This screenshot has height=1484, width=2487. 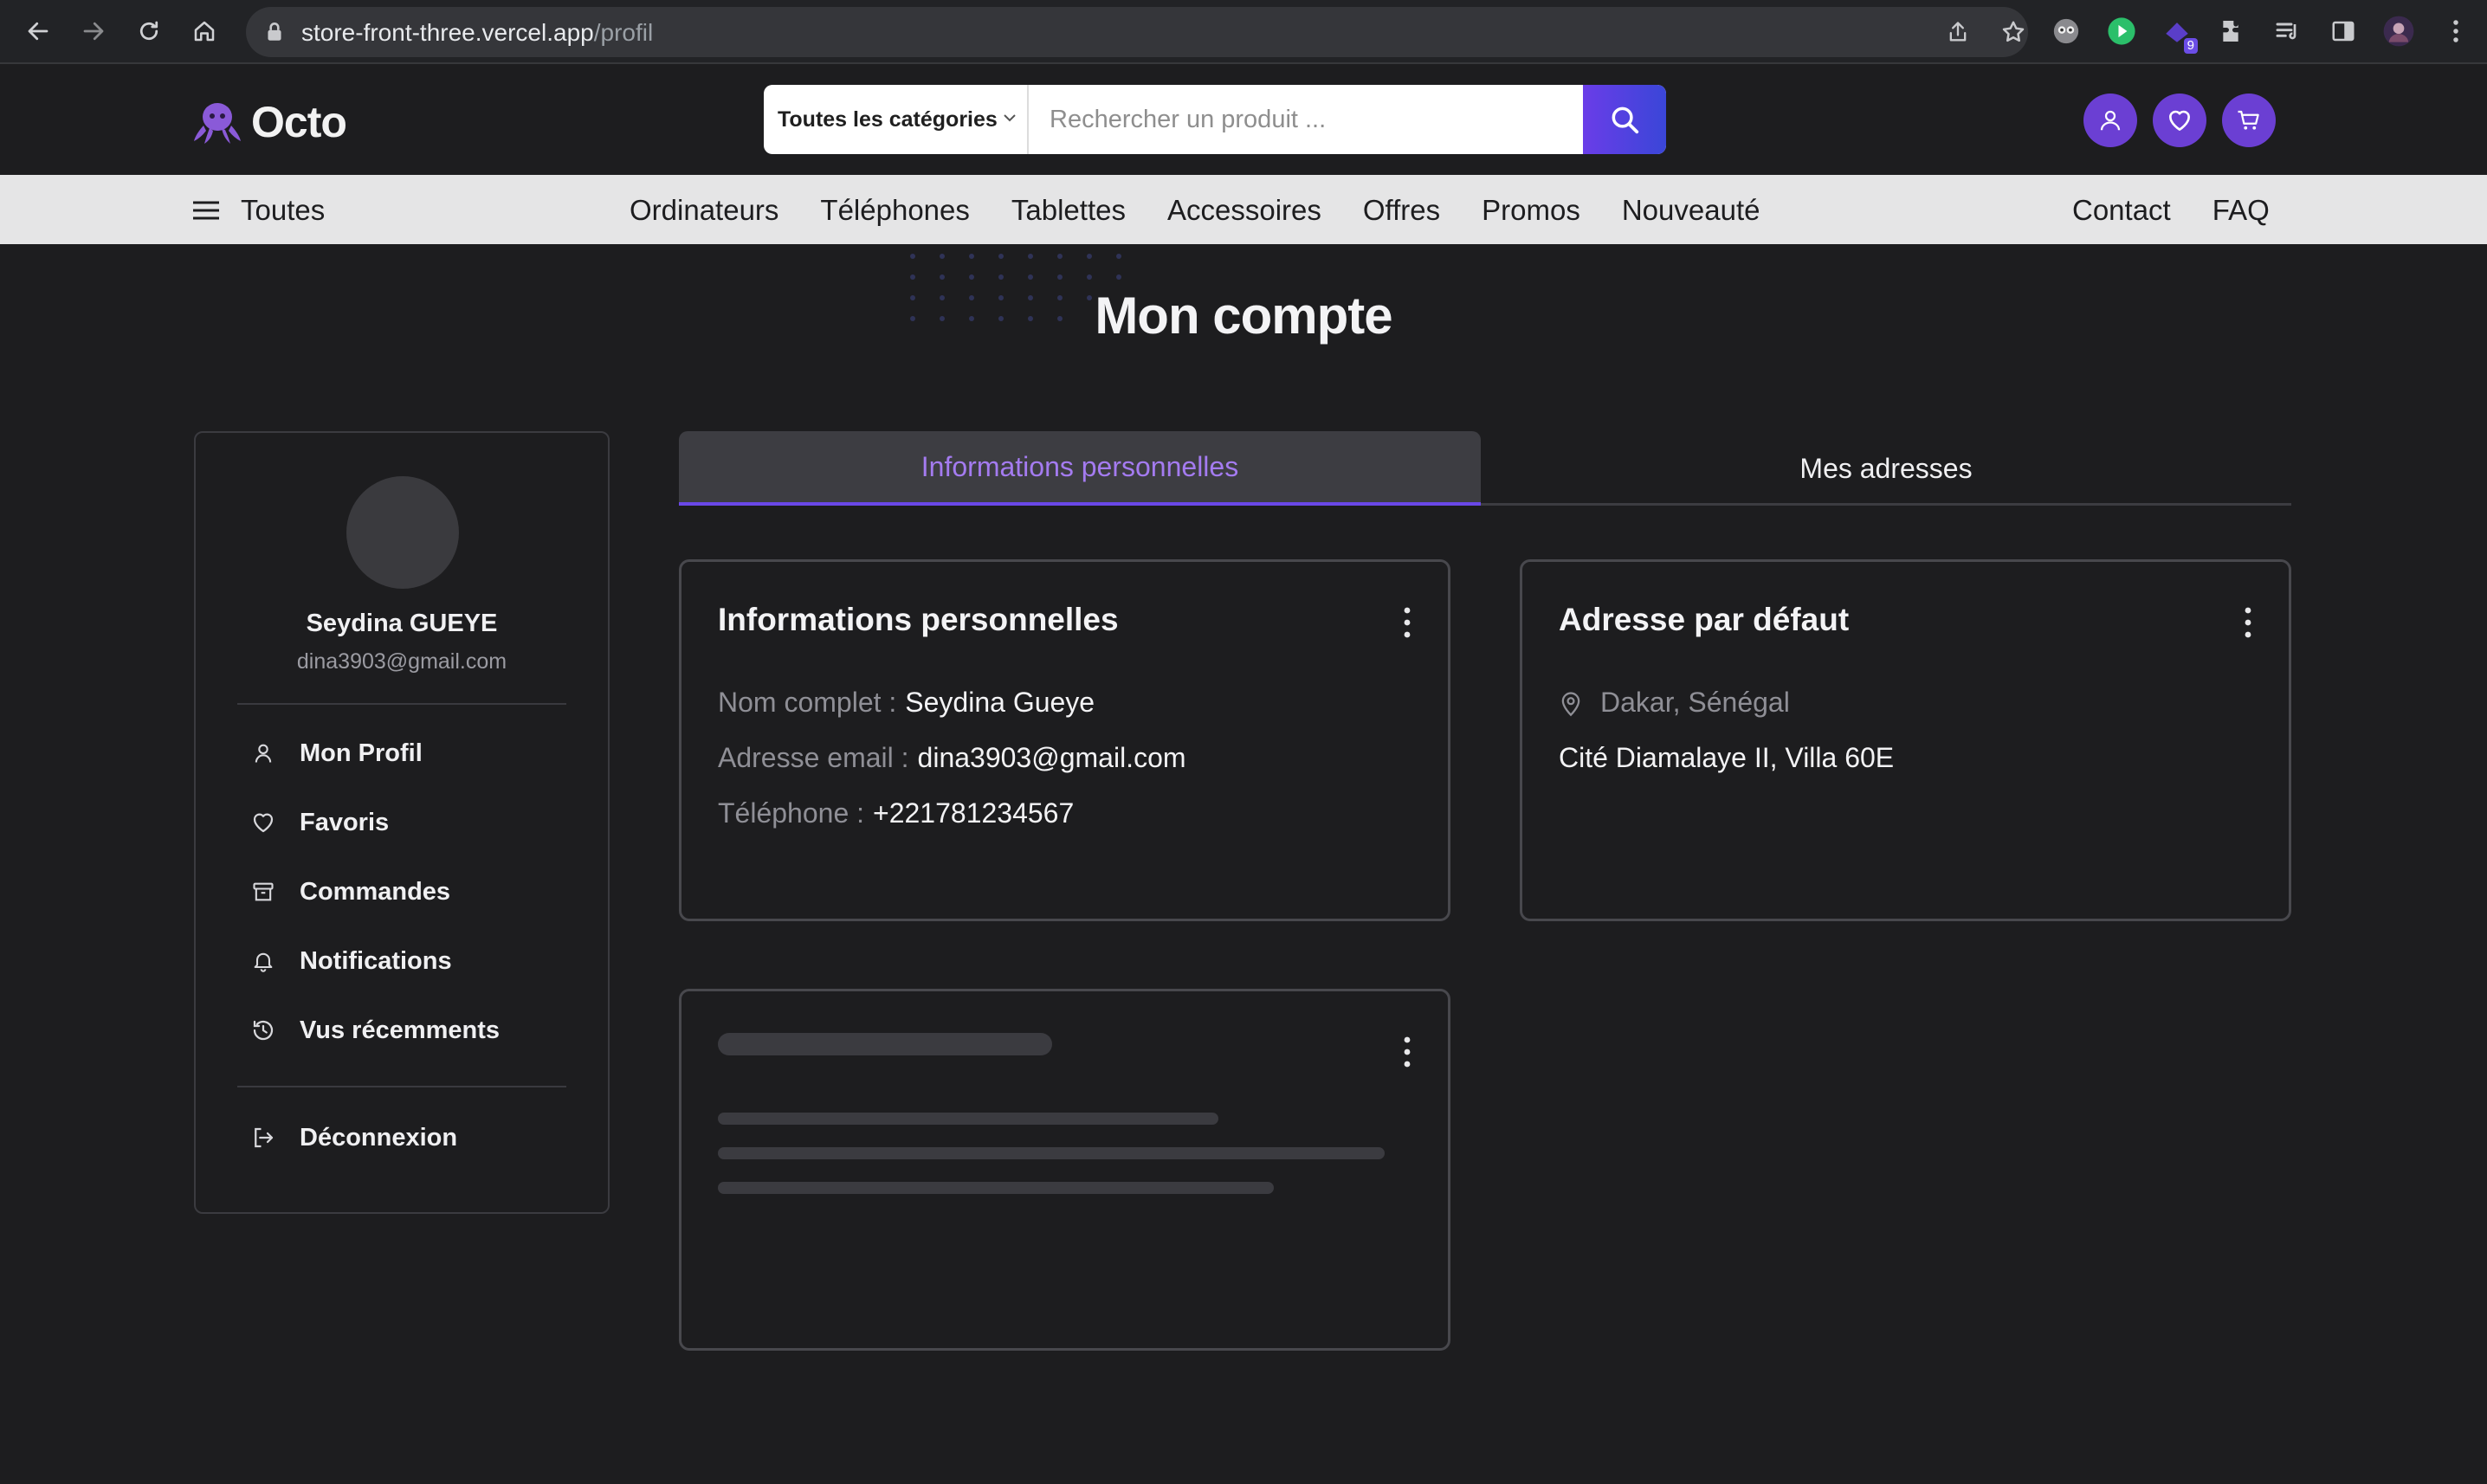 I want to click on account-tabs: Informations personnelles Mes adresses, so click(x=1485, y=468).